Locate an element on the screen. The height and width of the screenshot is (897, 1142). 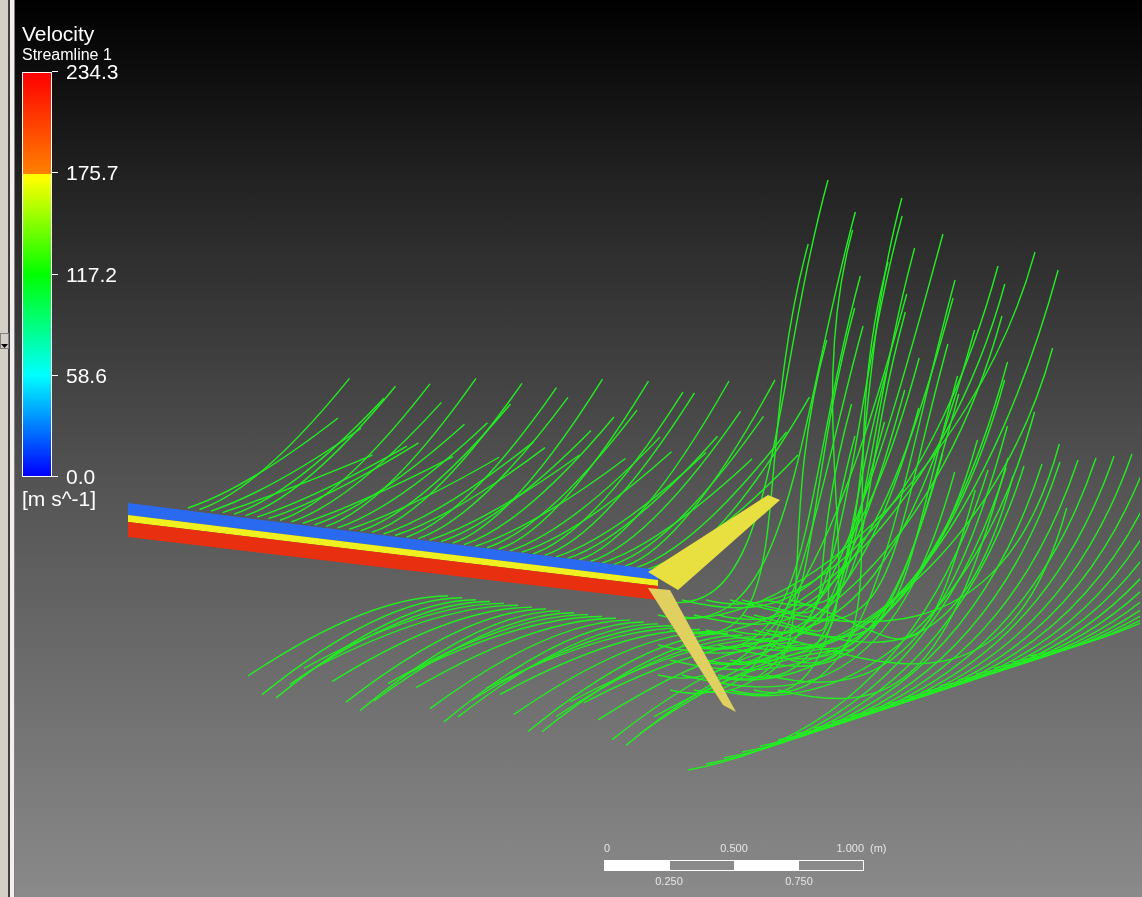
scale-label: 0.250 is located at coordinates (669, 881).